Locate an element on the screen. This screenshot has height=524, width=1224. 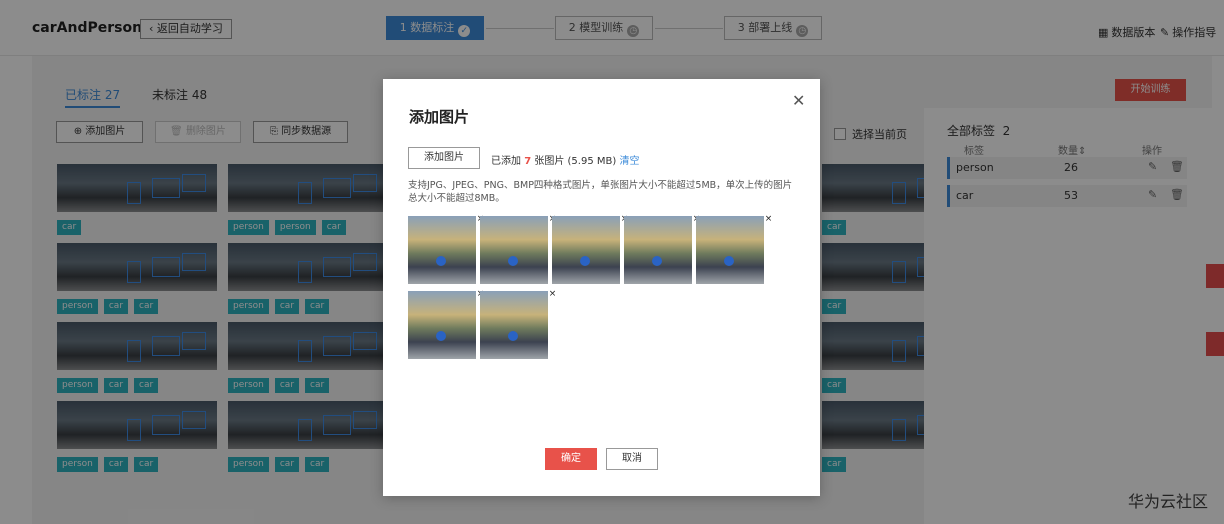
added-prefix: 已添加 is located at coordinates (506, 161).